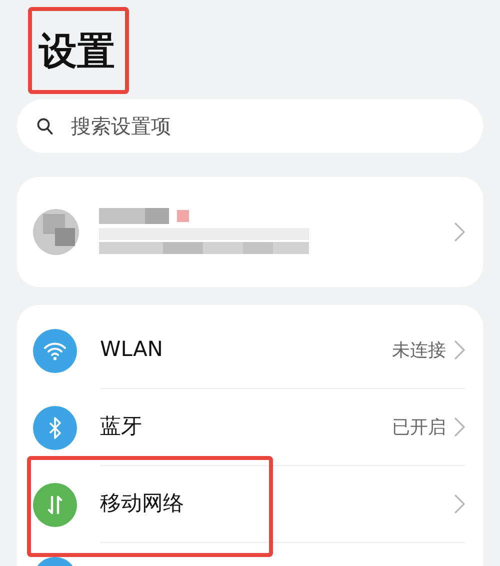 This screenshot has height=566, width=500. What do you see at coordinates (142, 504) in the screenshot?
I see `setting-label: 移动网络` at bounding box center [142, 504].